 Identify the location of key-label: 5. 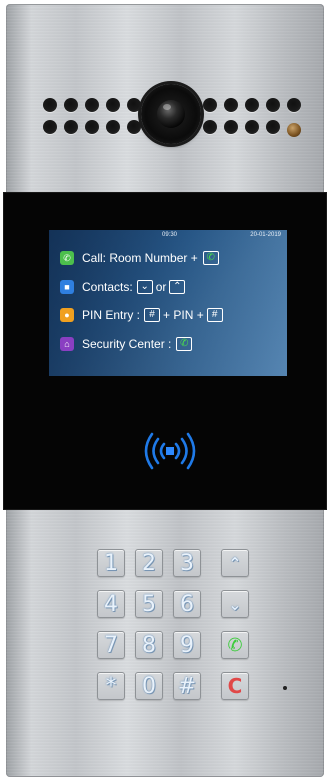
(149, 604).